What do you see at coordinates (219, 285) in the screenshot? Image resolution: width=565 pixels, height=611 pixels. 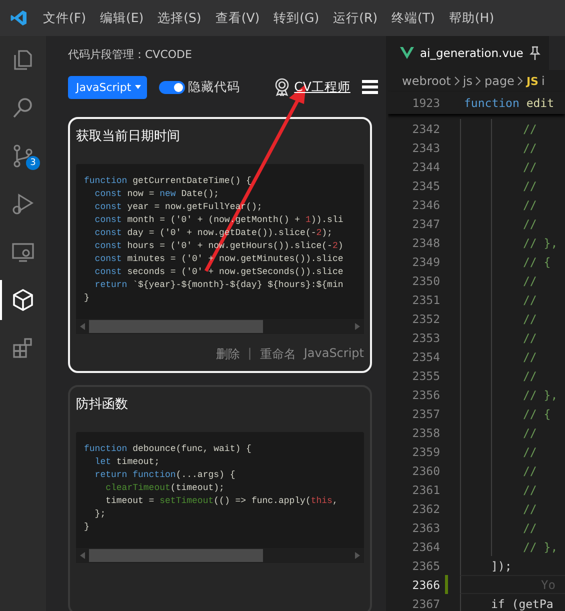 I see `code-line: return `${year}-${month}-${day} ${hours}:${min` at bounding box center [219, 285].